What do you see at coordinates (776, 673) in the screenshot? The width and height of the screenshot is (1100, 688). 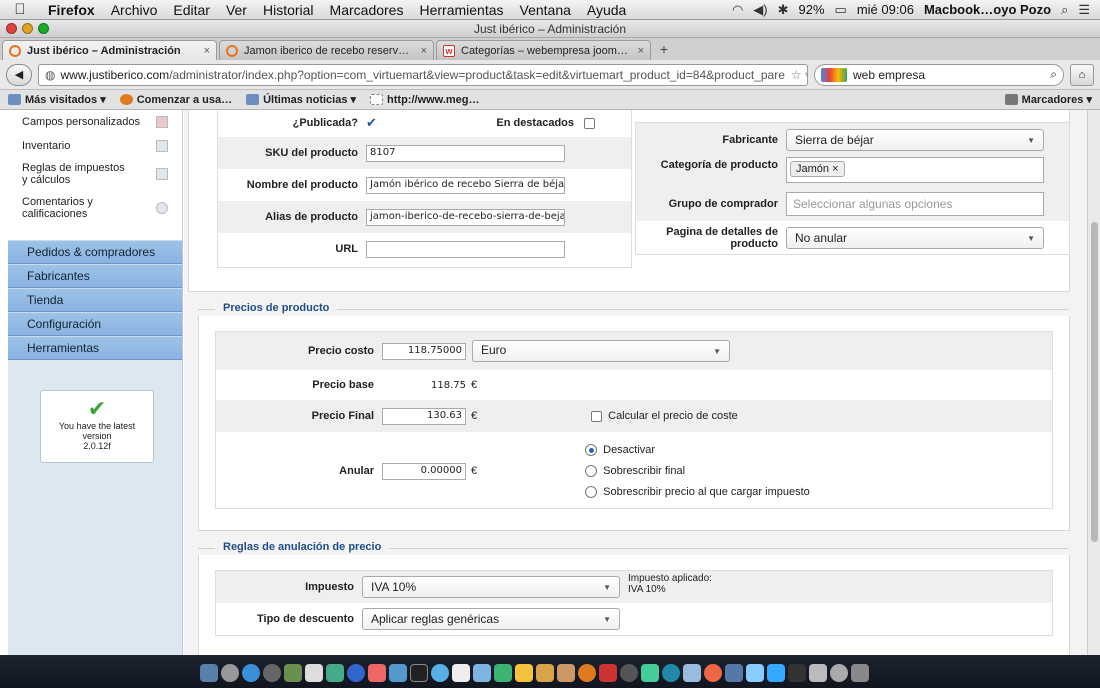 I see `dropbox-icon` at bounding box center [776, 673].